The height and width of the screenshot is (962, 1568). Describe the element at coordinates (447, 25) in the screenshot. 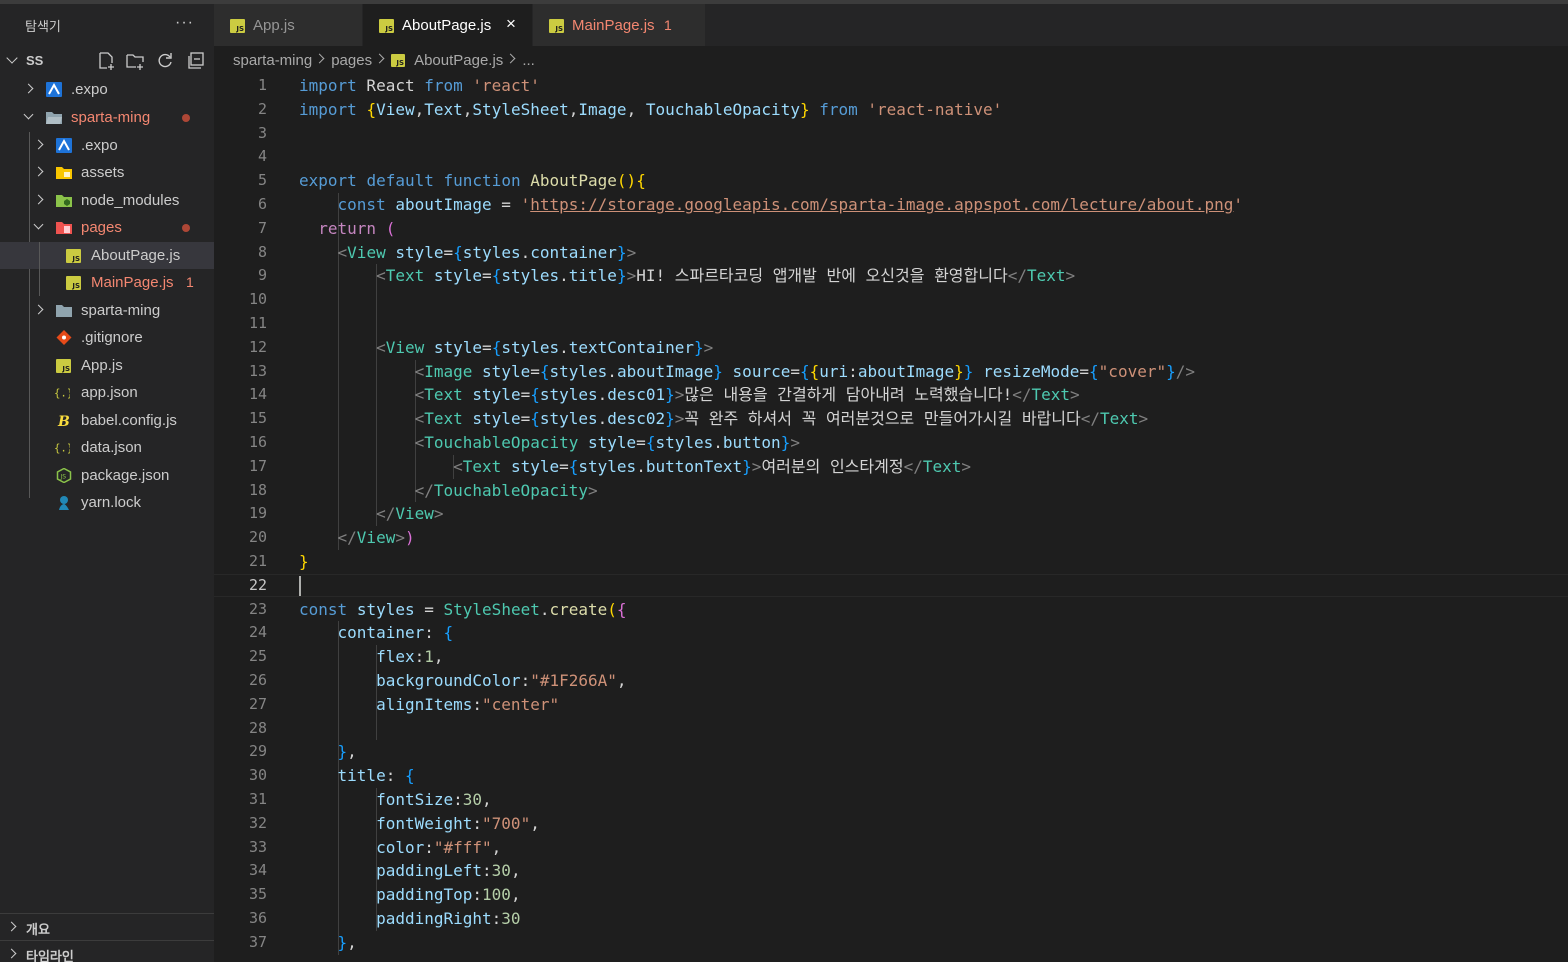

I see `tab-aboutpage-js: JS AboutPage.js ×` at that location.